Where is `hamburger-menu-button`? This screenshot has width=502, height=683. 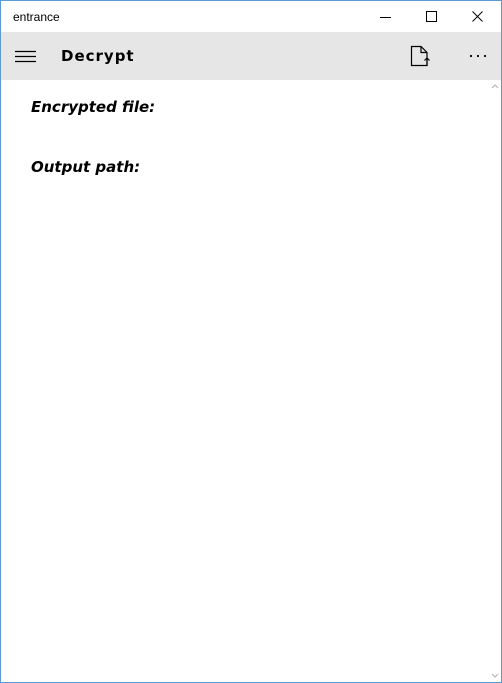
hamburger-menu-button is located at coordinates (25, 56).